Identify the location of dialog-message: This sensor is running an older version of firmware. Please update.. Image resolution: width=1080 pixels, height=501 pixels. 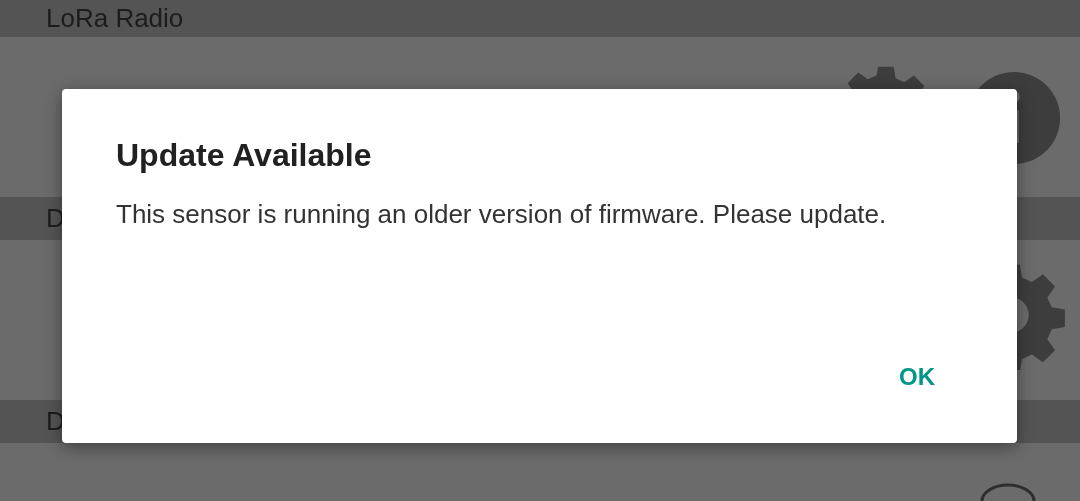
(502, 214).